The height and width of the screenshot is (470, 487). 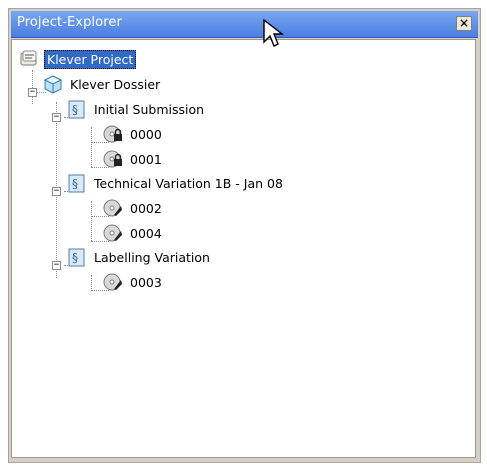 I want to click on tree-node-label: 0002, so click(x=146, y=208).